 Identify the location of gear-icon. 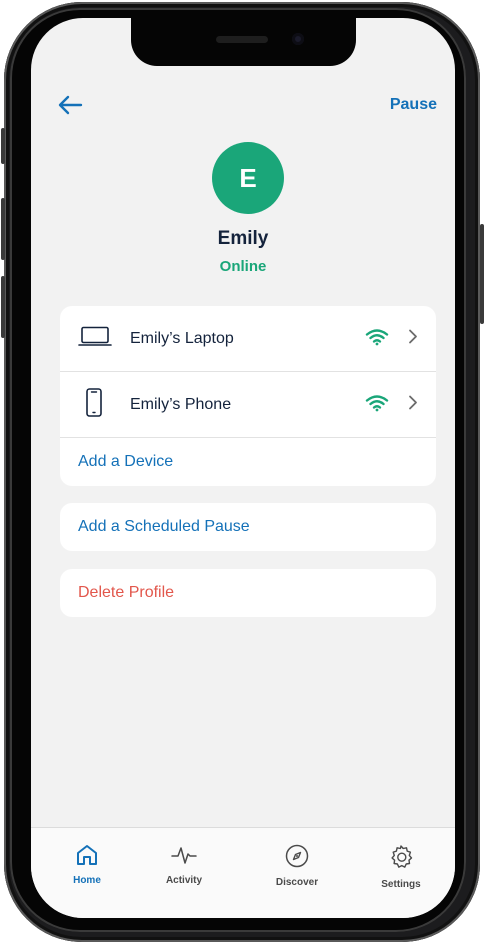
(401, 859).